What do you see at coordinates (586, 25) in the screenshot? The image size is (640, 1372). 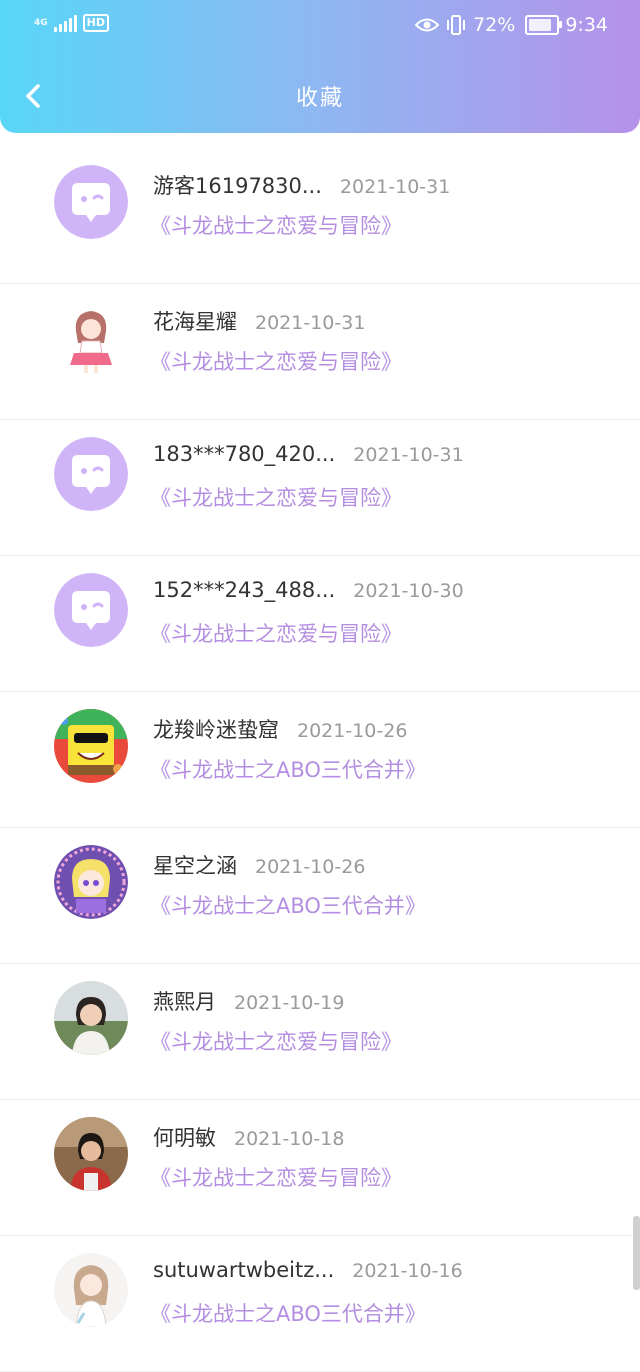 I see `clock: 9:34` at bounding box center [586, 25].